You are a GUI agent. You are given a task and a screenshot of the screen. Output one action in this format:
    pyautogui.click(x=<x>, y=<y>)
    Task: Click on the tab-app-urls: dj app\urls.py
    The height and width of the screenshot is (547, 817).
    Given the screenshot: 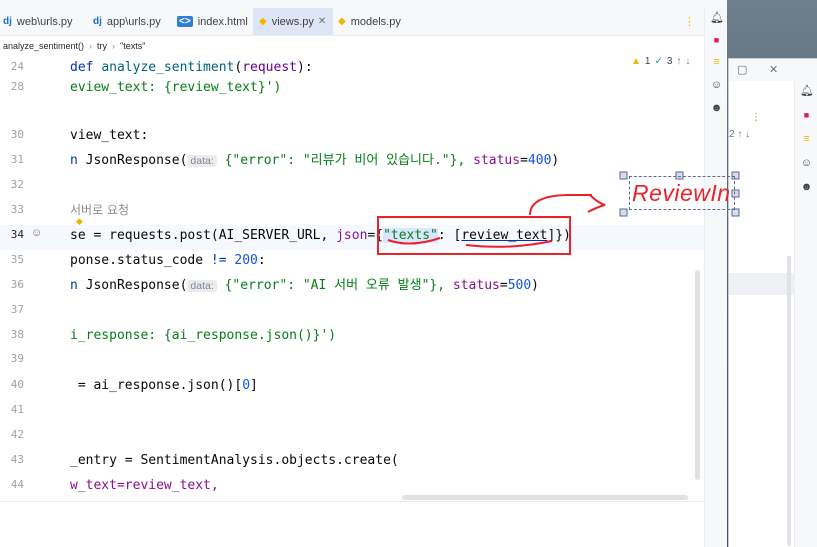 What is the action you would take?
    pyautogui.click(x=131, y=21)
    